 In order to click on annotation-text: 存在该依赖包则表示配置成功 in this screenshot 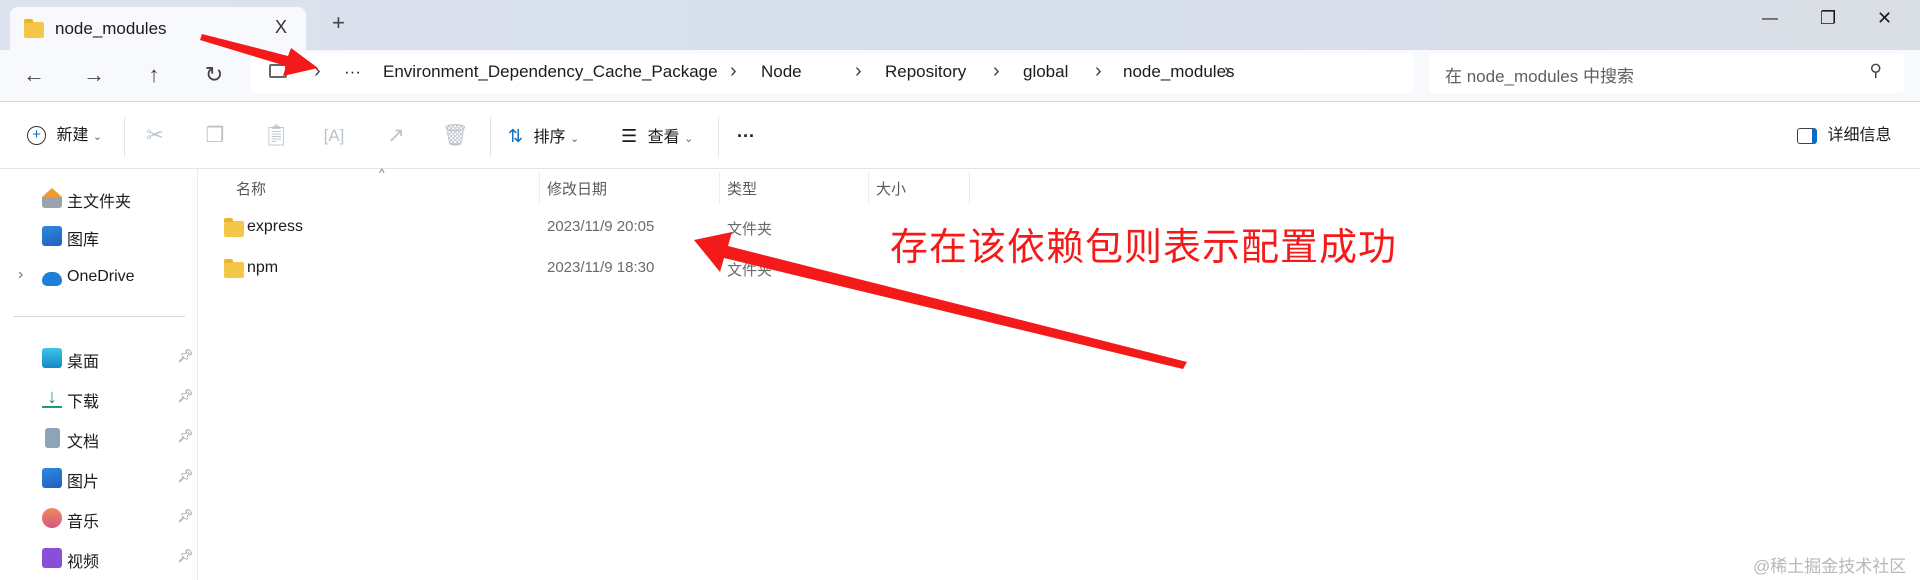, I will do `click(1144, 248)`.